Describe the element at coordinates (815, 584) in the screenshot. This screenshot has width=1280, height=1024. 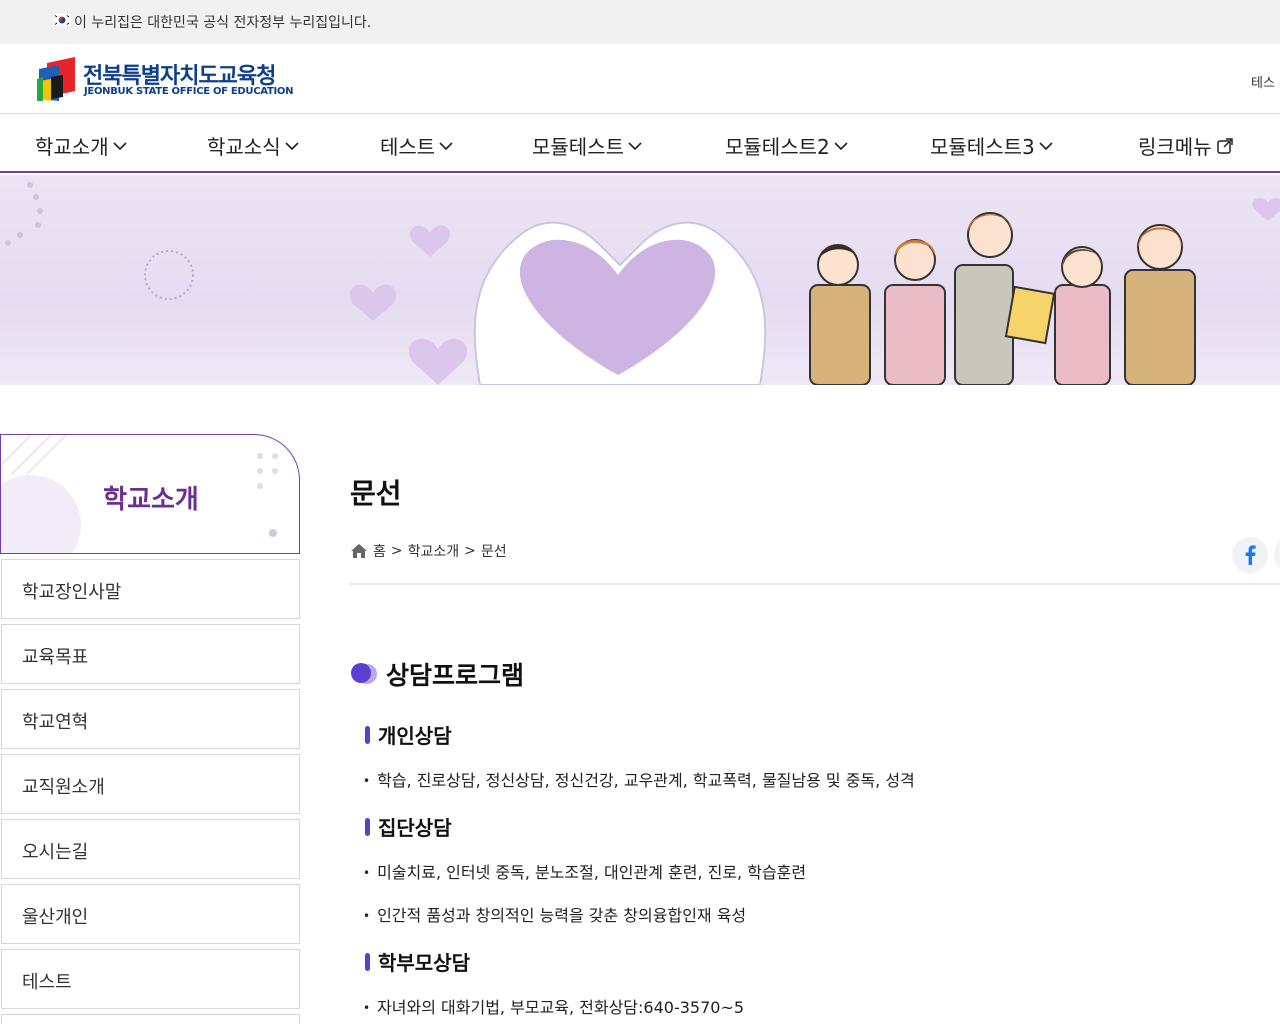
I see `content-divider` at that location.